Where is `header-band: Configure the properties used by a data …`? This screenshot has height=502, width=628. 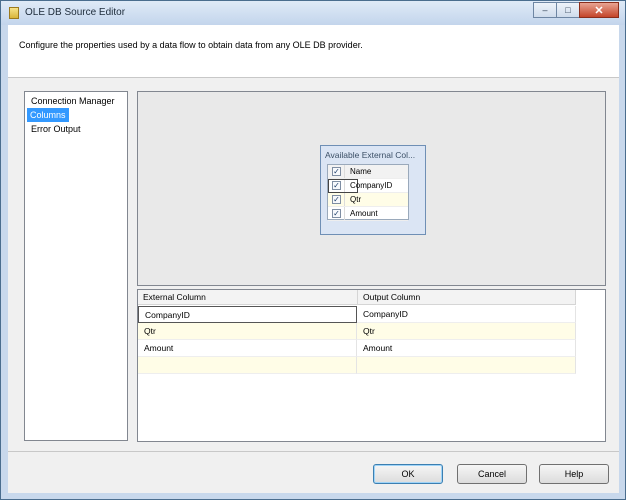 header-band: Configure the properties used by a data … is located at coordinates (313, 51).